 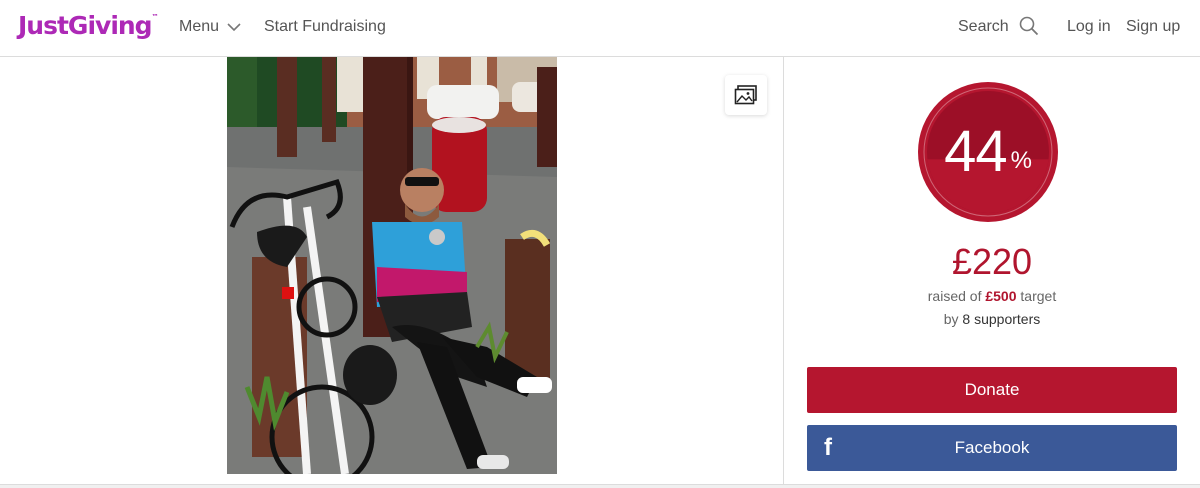 I want to click on progress-circle: 44%, so click(x=988, y=152).